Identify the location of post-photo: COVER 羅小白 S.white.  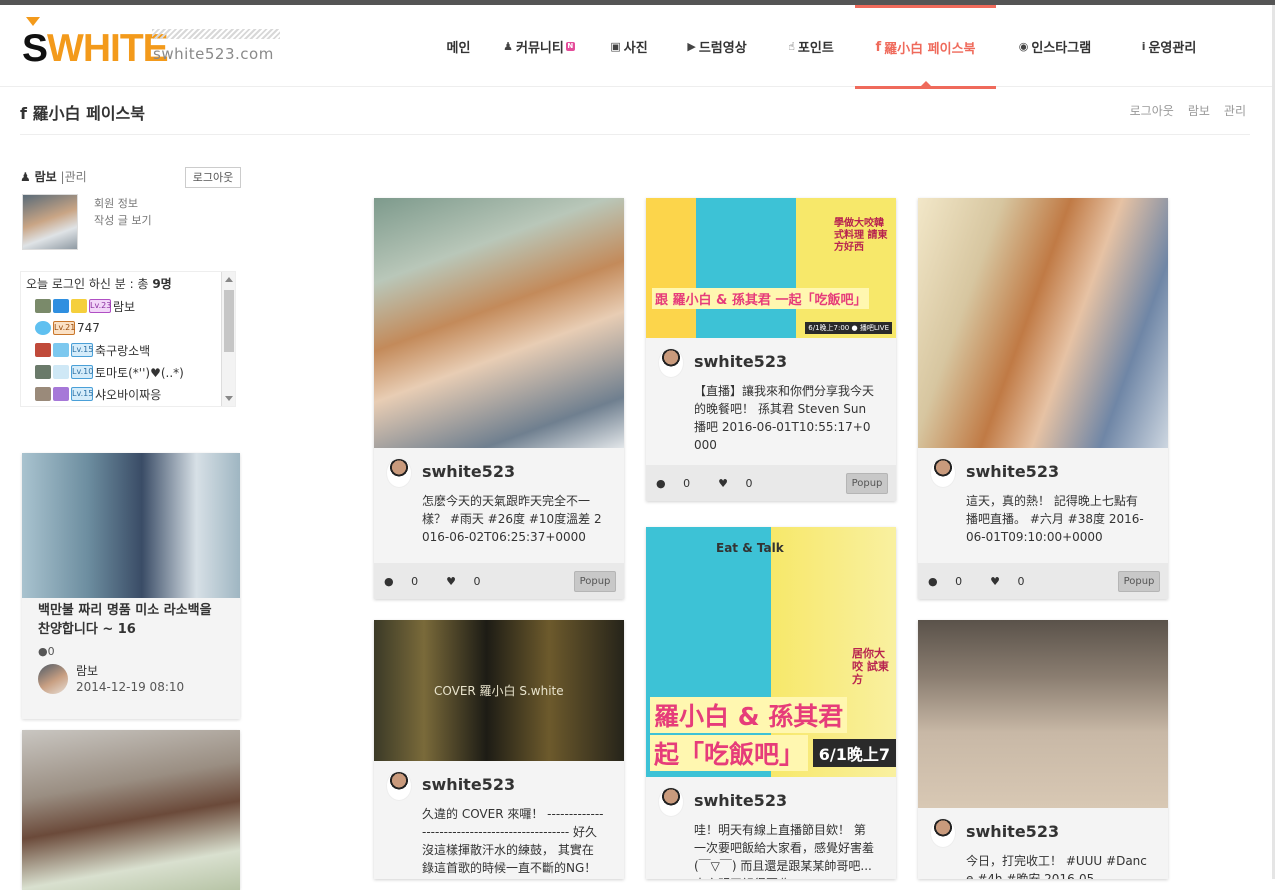
(499, 690).